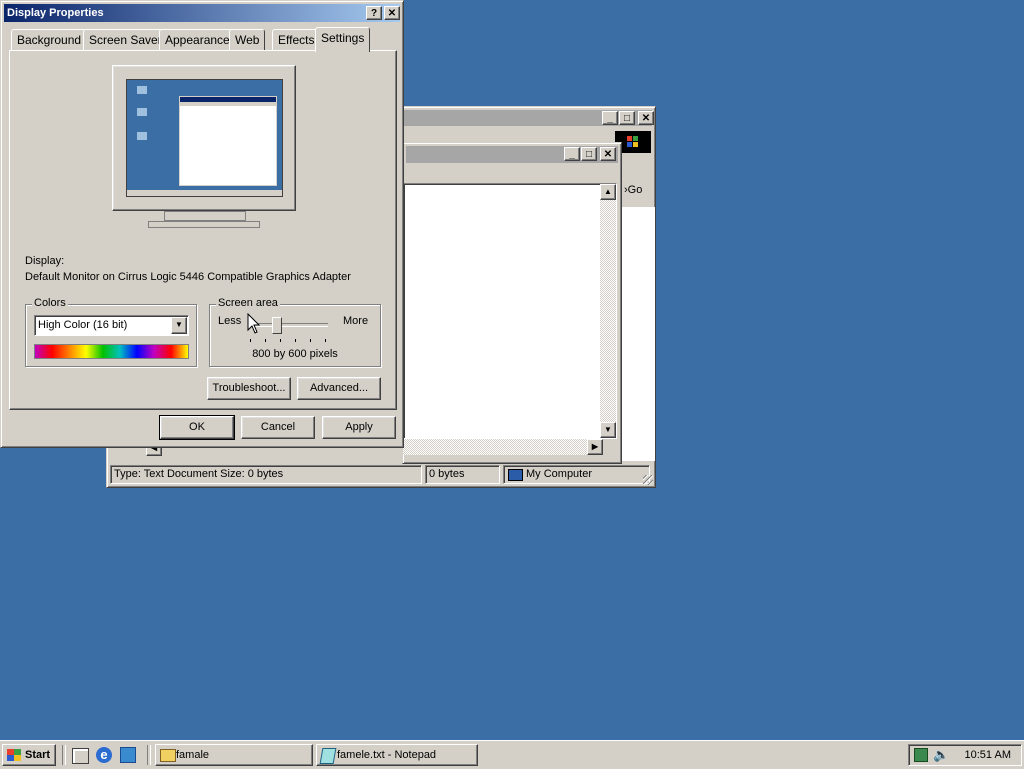 The height and width of the screenshot is (769, 1024). Describe the element at coordinates (247, 40) in the screenshot. I see `tab-web: Web` at that location.